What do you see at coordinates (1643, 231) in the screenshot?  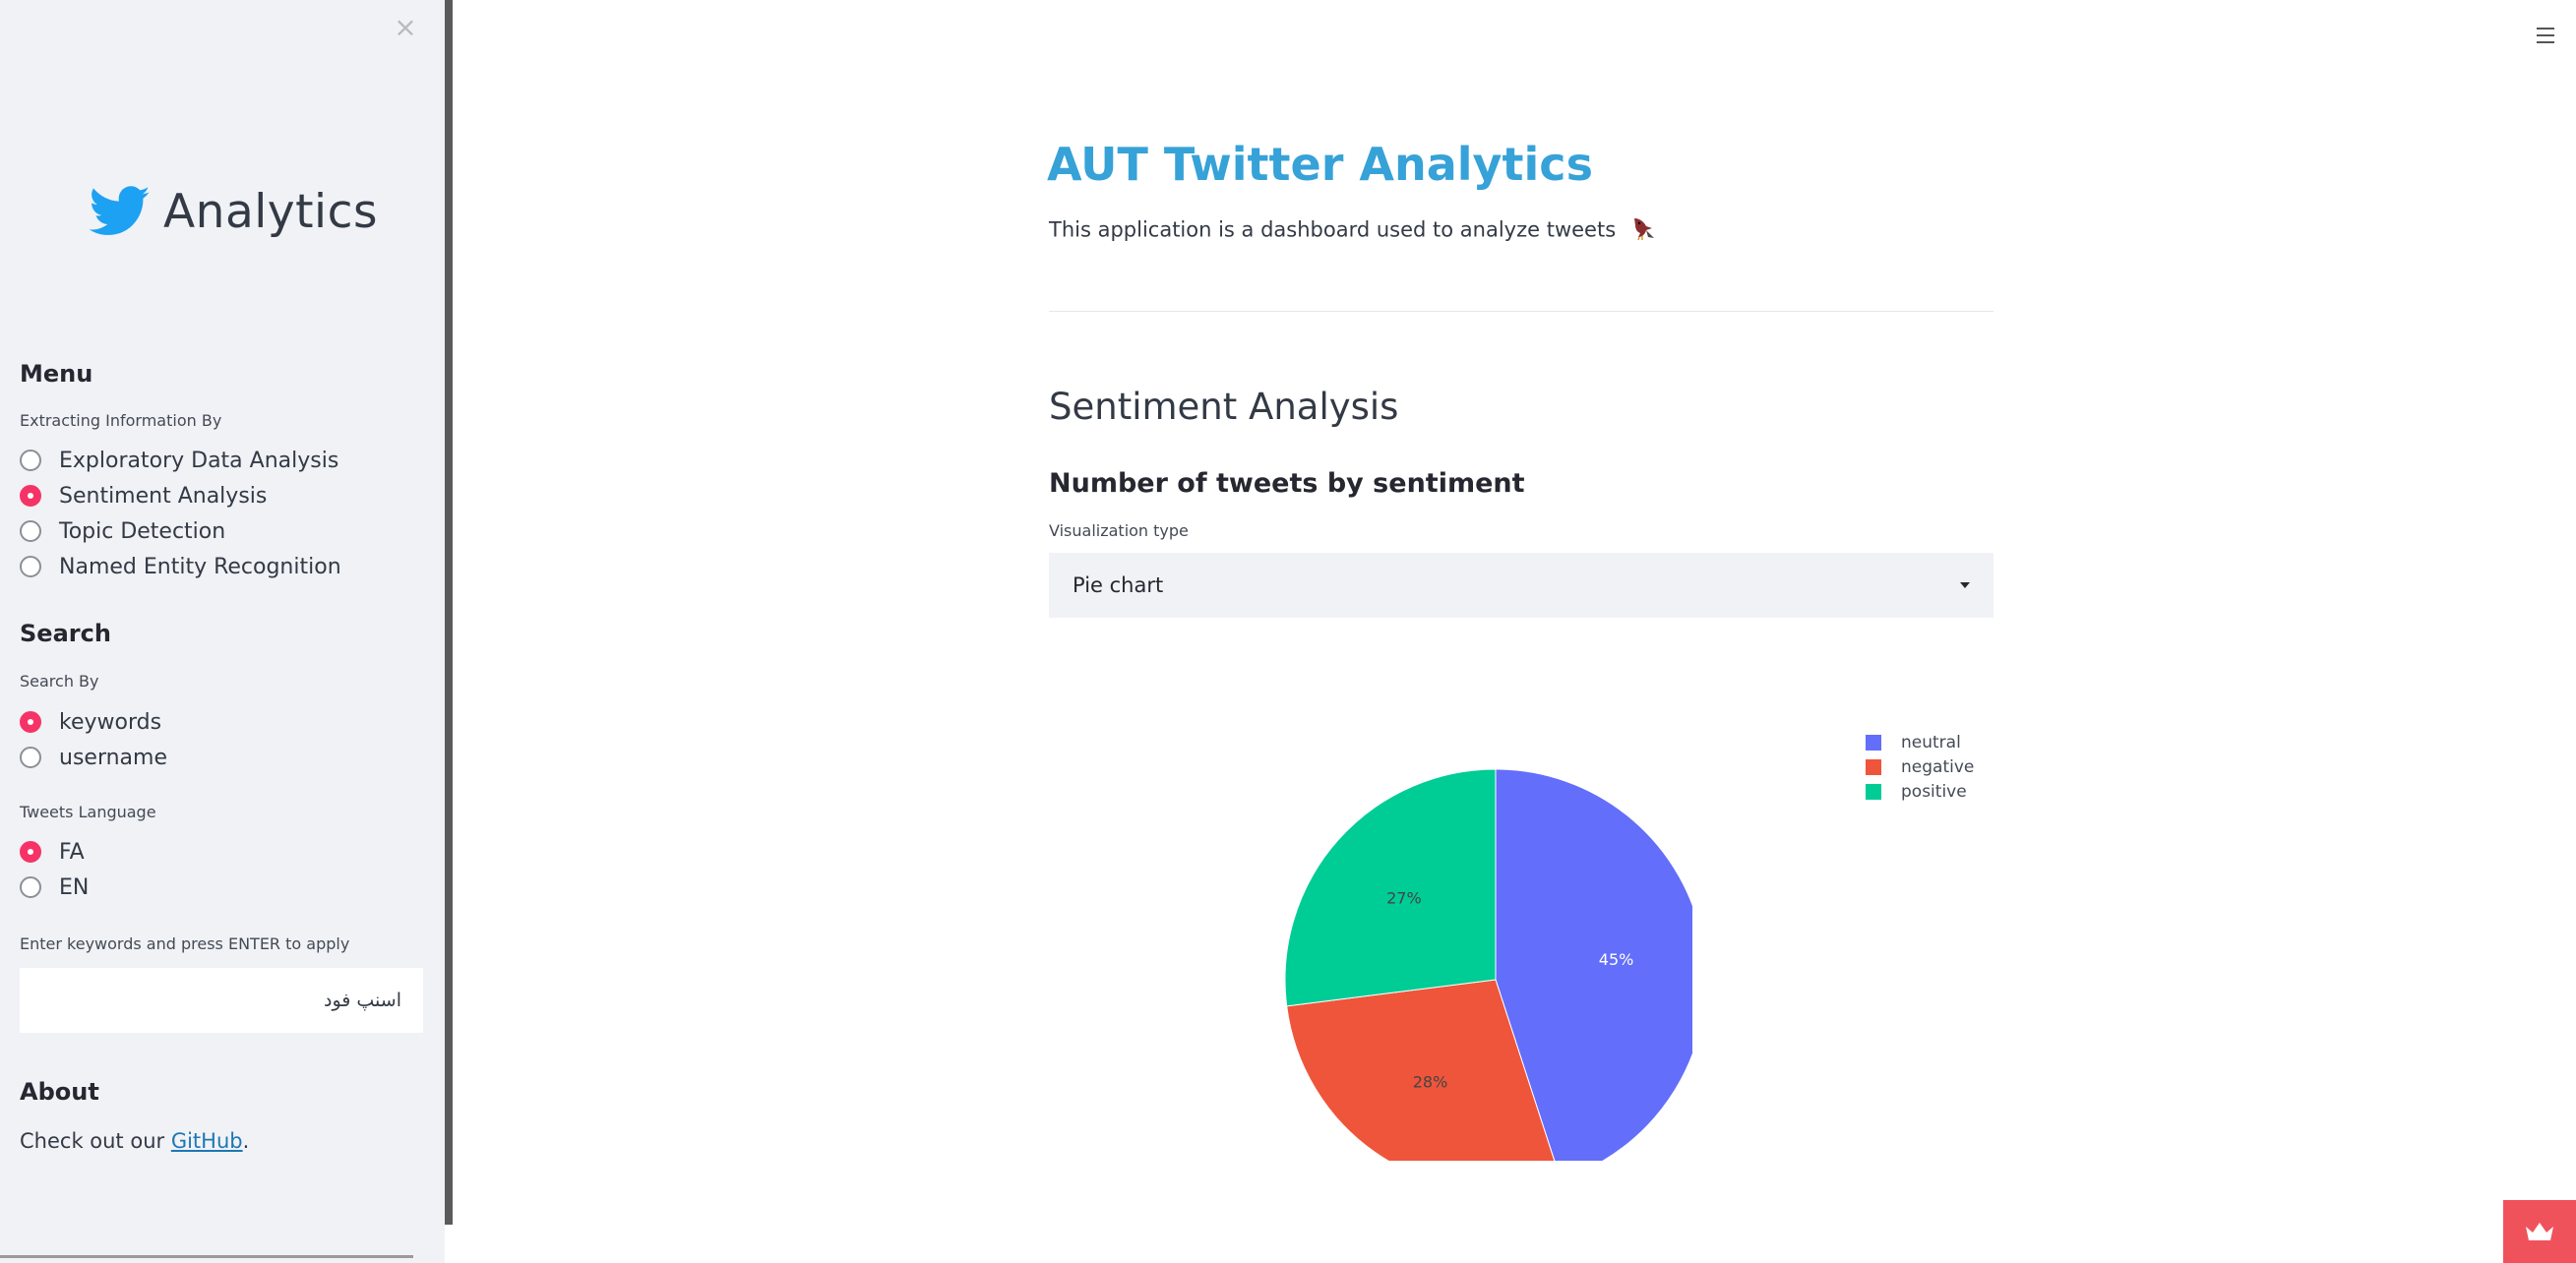 I see `bird-emoji-icon` at bounding box center [1643, 231].